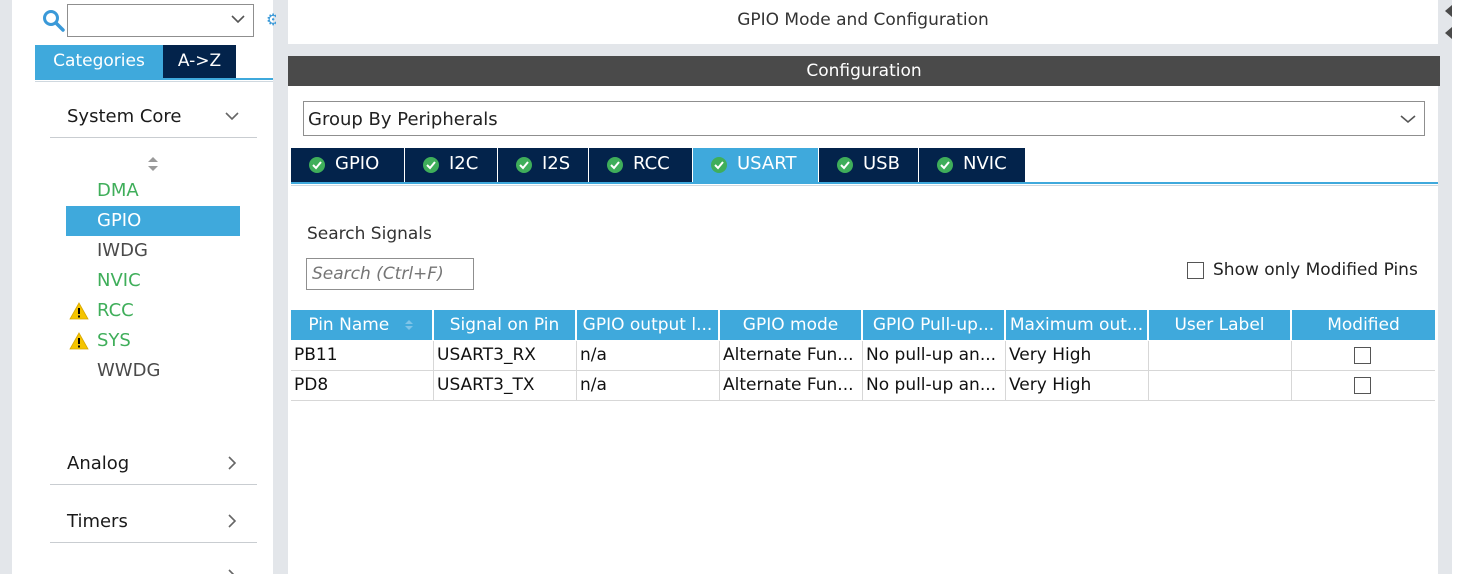 Image resolution: width=1465 pixels, height=574 pixels. I want to click on section-divider, so click(864, 50).